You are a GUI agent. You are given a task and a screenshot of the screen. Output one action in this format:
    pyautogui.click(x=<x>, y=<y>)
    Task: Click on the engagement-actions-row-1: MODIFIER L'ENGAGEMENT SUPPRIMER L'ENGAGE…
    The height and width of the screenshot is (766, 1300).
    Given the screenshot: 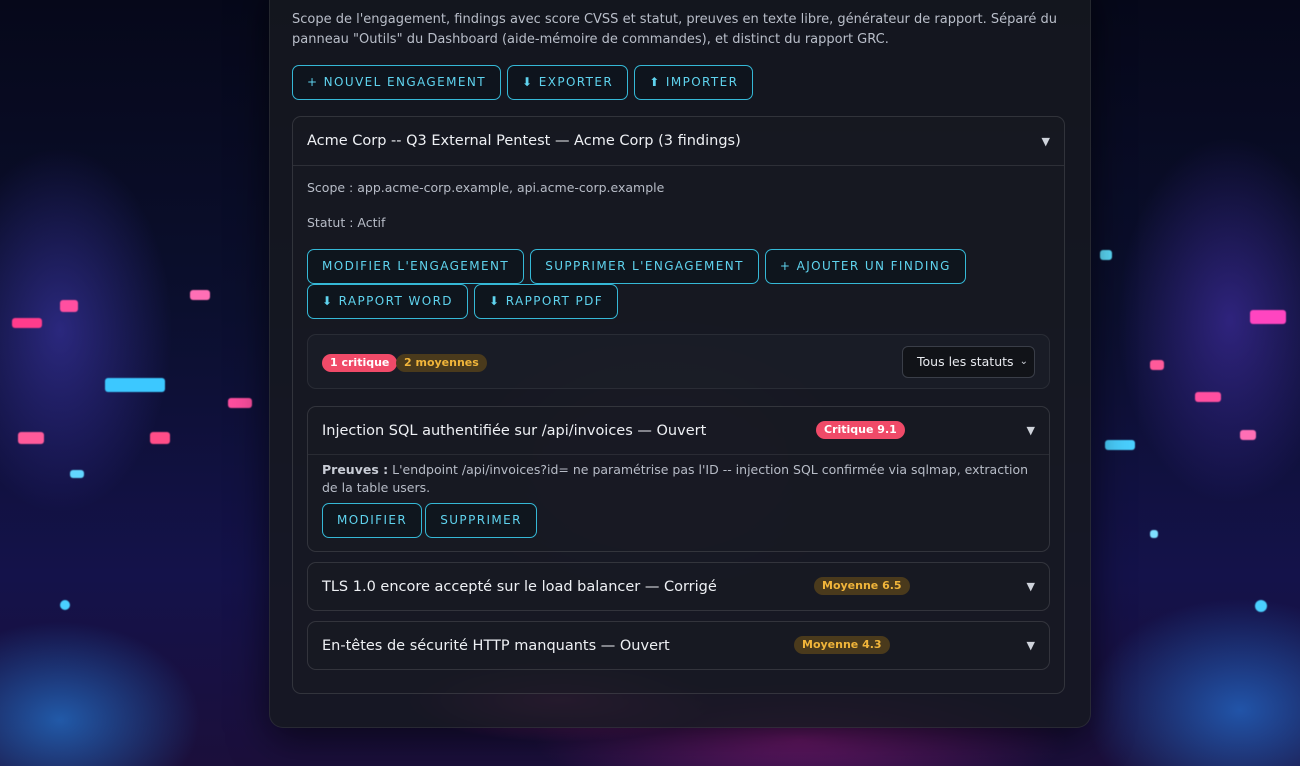 What is the action you would take?
    pyautogui.click(x=637, y=266)
    